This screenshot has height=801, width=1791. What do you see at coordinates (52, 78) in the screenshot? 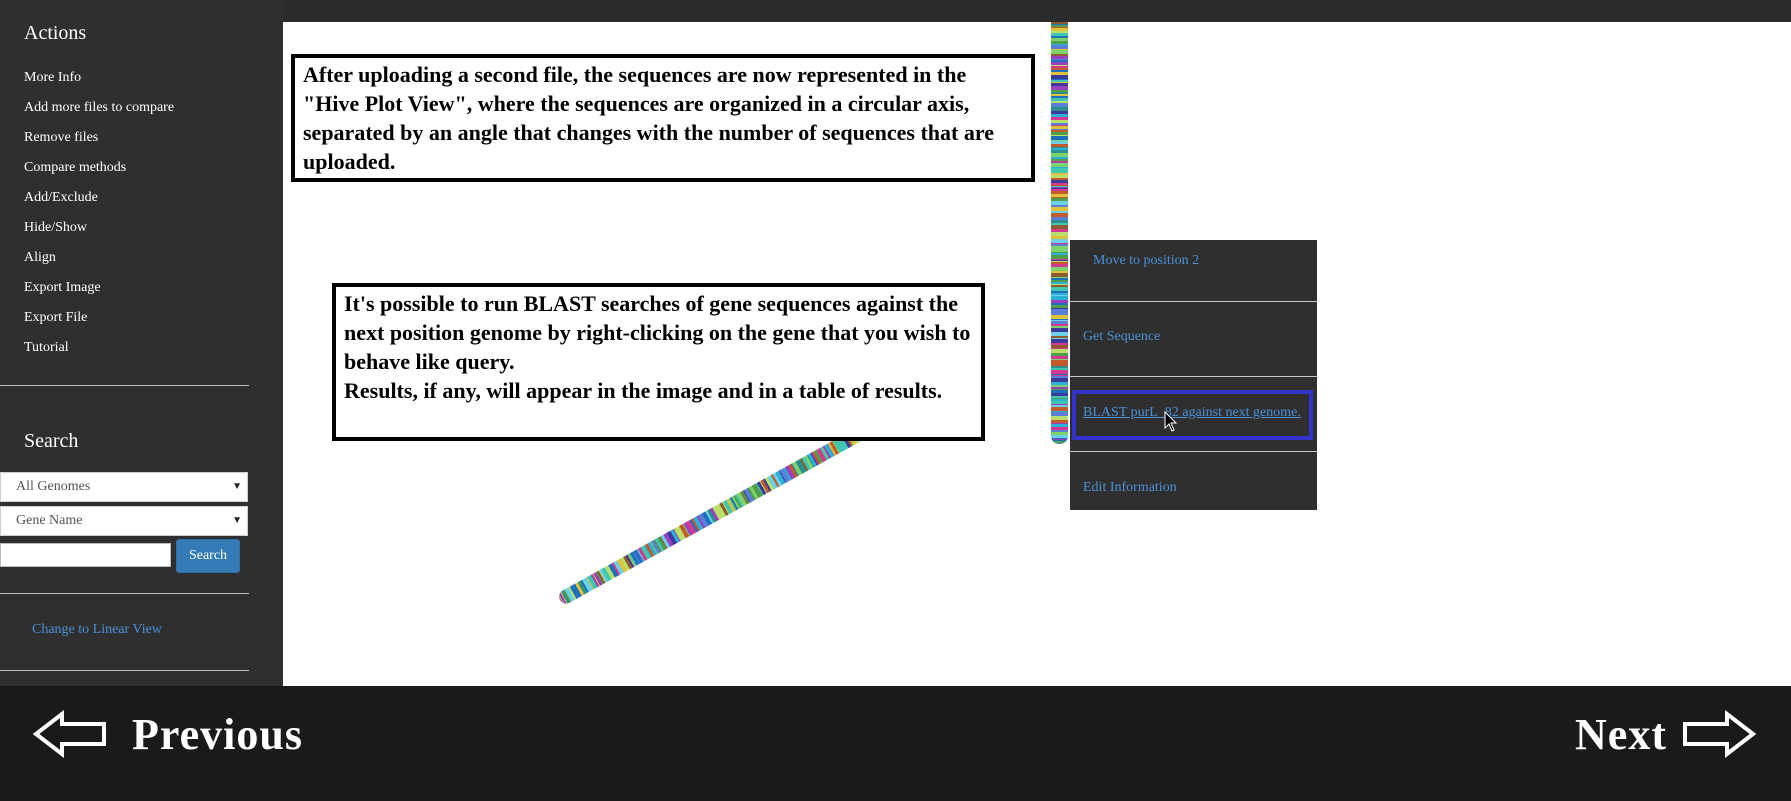
I see `action-more-info: More Info` at bounding box center [52, 78].